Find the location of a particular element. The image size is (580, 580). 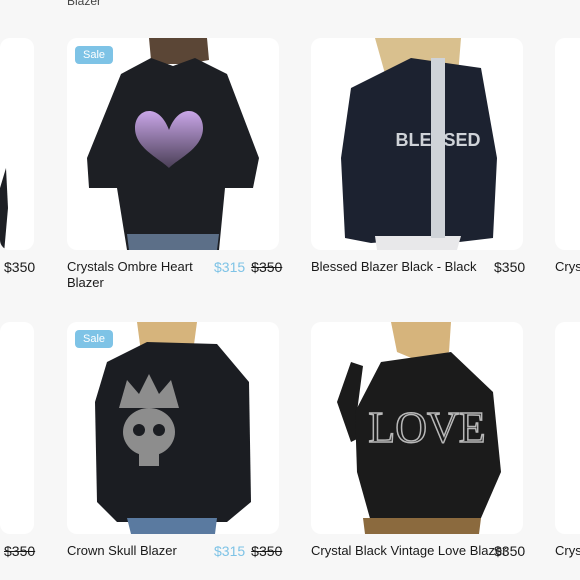

previous-row-title-fragment: Blazer is located at coordinates (84, 4).